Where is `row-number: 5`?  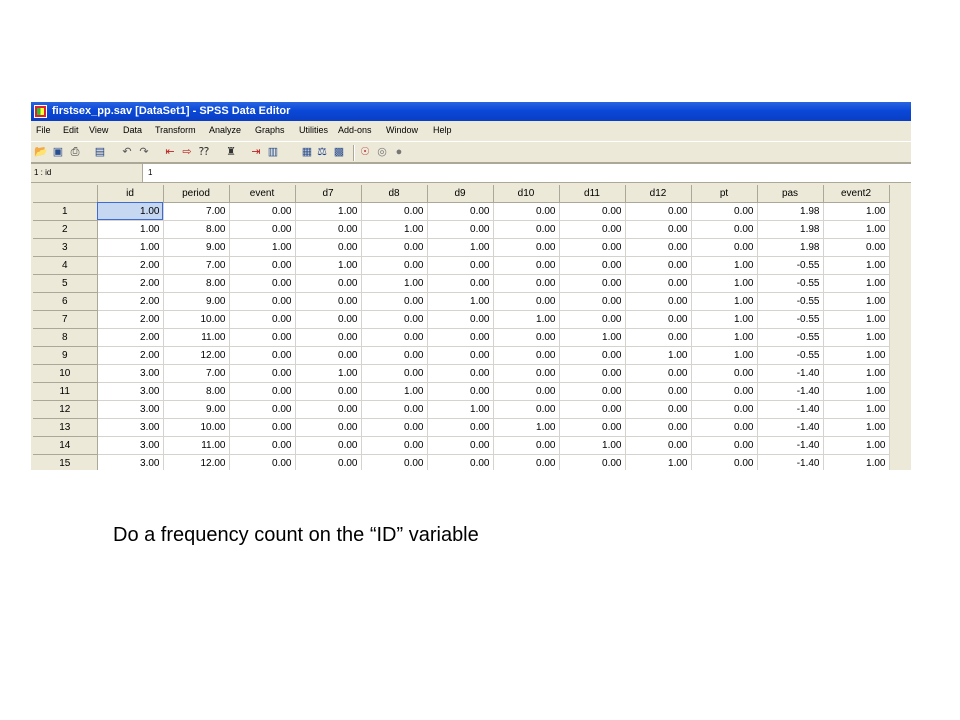
row-number: 5 is located at coordinates (65, 283).